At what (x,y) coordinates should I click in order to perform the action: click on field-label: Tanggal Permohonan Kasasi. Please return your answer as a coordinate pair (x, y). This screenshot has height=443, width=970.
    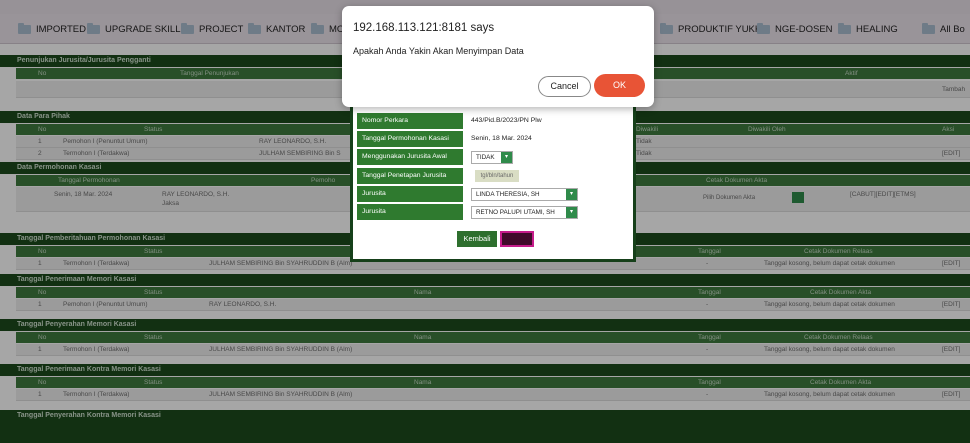
    Looking at the image, I should click on (410, 139).